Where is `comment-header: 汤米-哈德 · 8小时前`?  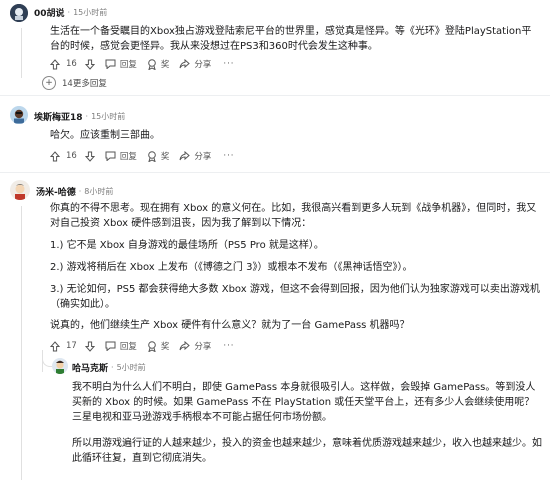
comment-header: 汤米-哈德 · 8小时前 is located at coordinates (74, 191).